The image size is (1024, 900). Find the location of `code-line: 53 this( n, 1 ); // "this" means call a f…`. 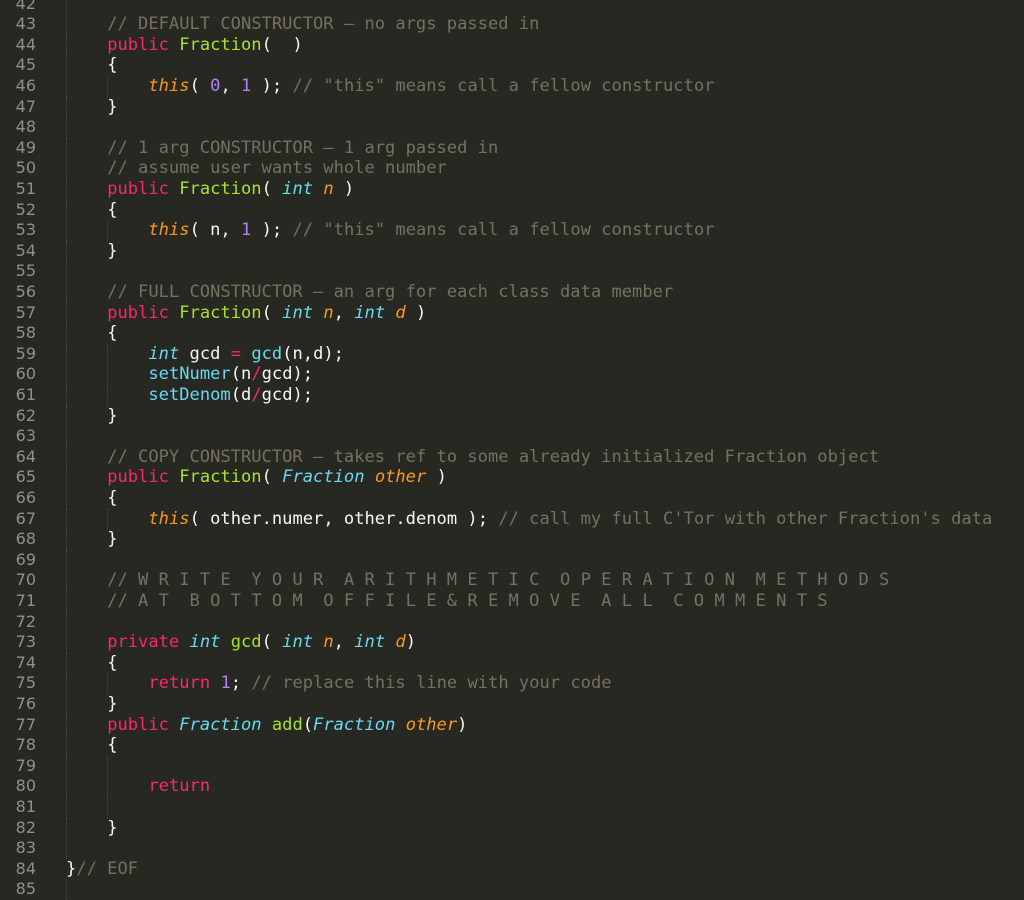

code-line: 53 this( n, 1 ); // "this" means call a f… is located at coordinates (512, 230).